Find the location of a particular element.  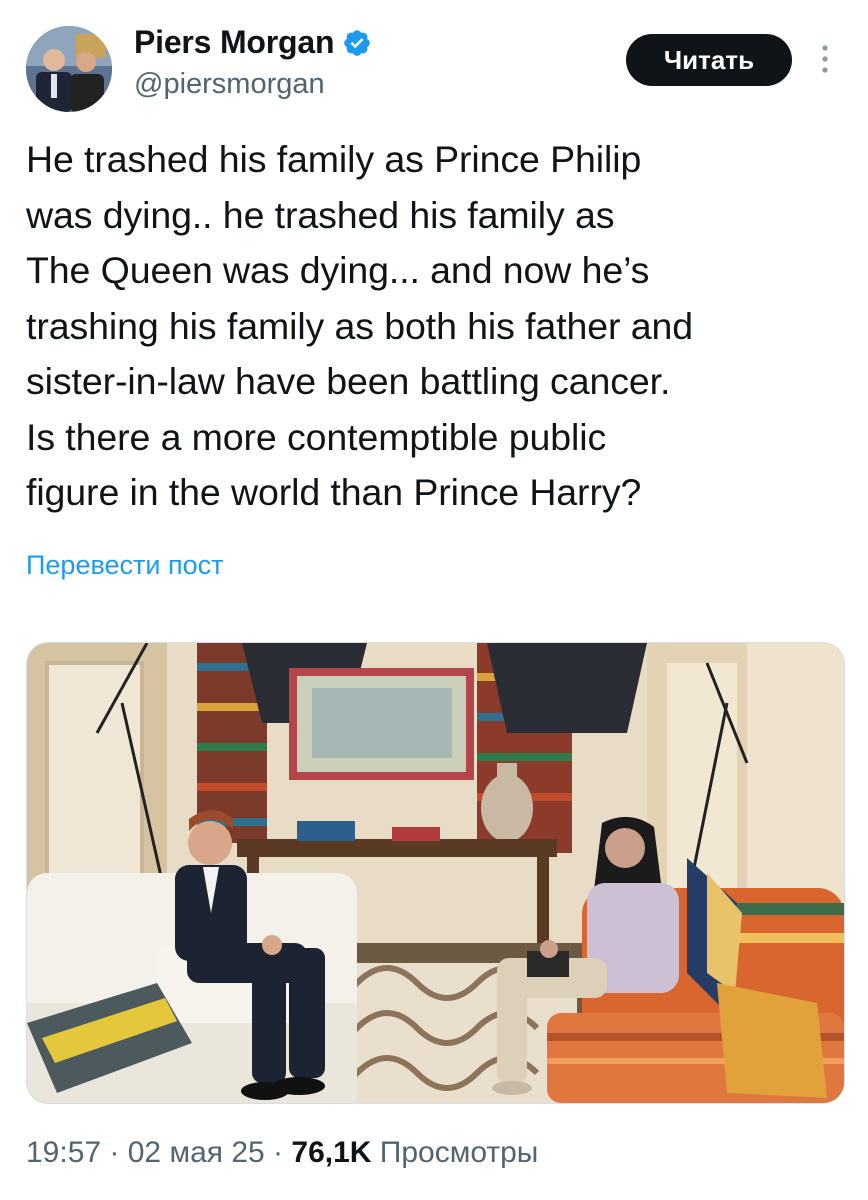

verified-badge-icon is located at coordinates (357, 42).